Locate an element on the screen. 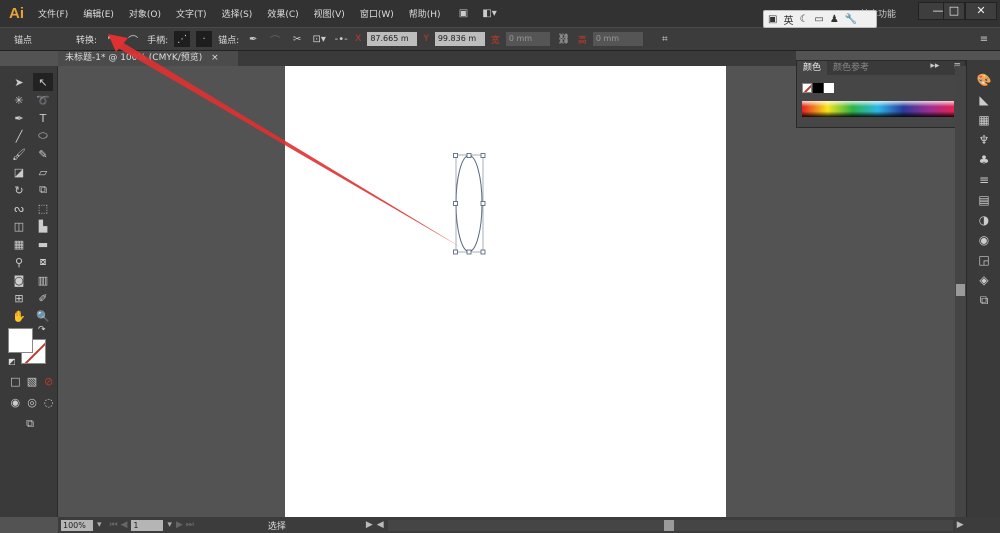  ime-toolbar: ▣ 英 ☾ ▭ ♟ 🔧 is located at coordinates (820, 19).